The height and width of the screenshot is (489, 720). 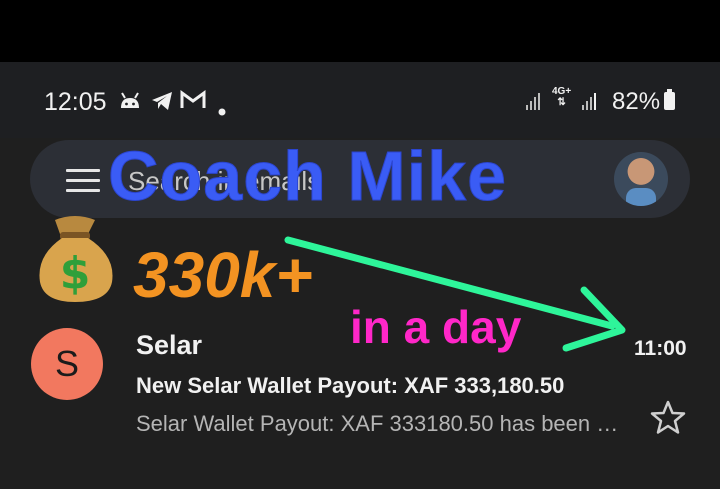 I want to click on network-icon: 4G+ ⇅, so click(x=562, y=97).